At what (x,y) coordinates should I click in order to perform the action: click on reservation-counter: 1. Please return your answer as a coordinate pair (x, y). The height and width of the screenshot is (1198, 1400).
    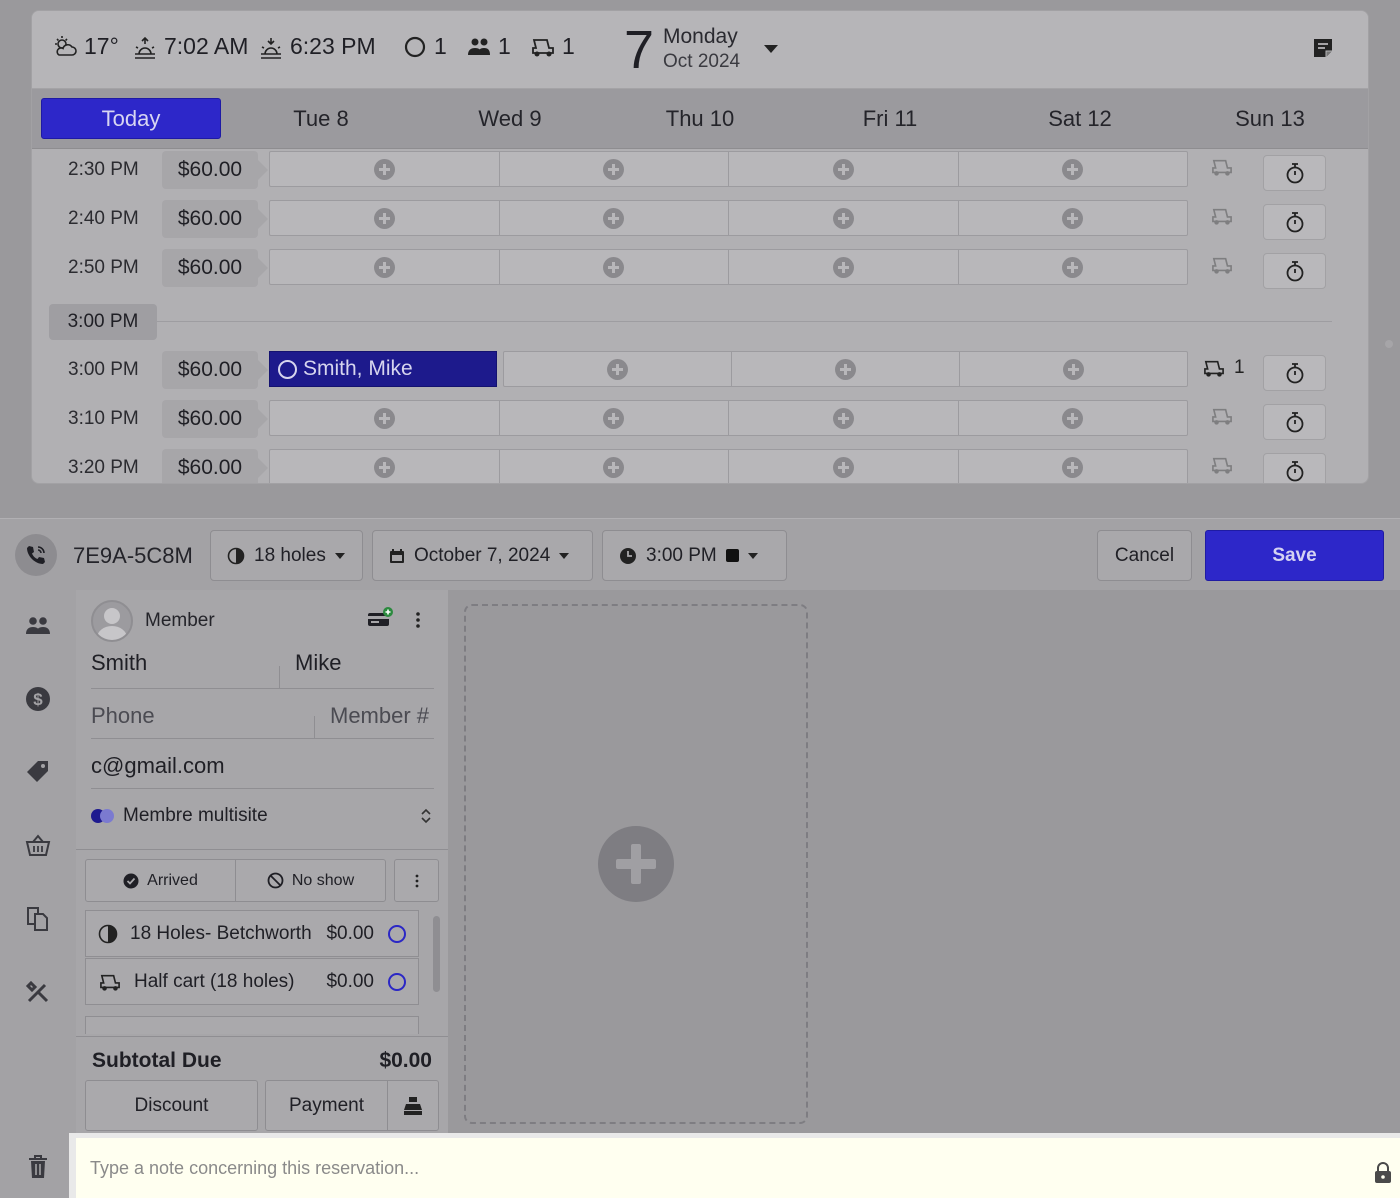
    Looking at the image, I should click on (424, 46).